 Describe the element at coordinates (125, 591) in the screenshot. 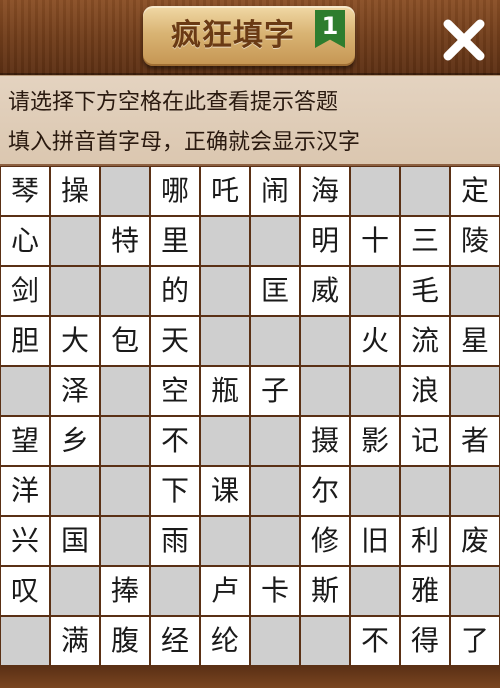

I see `grid-cell: 捧` at that location.